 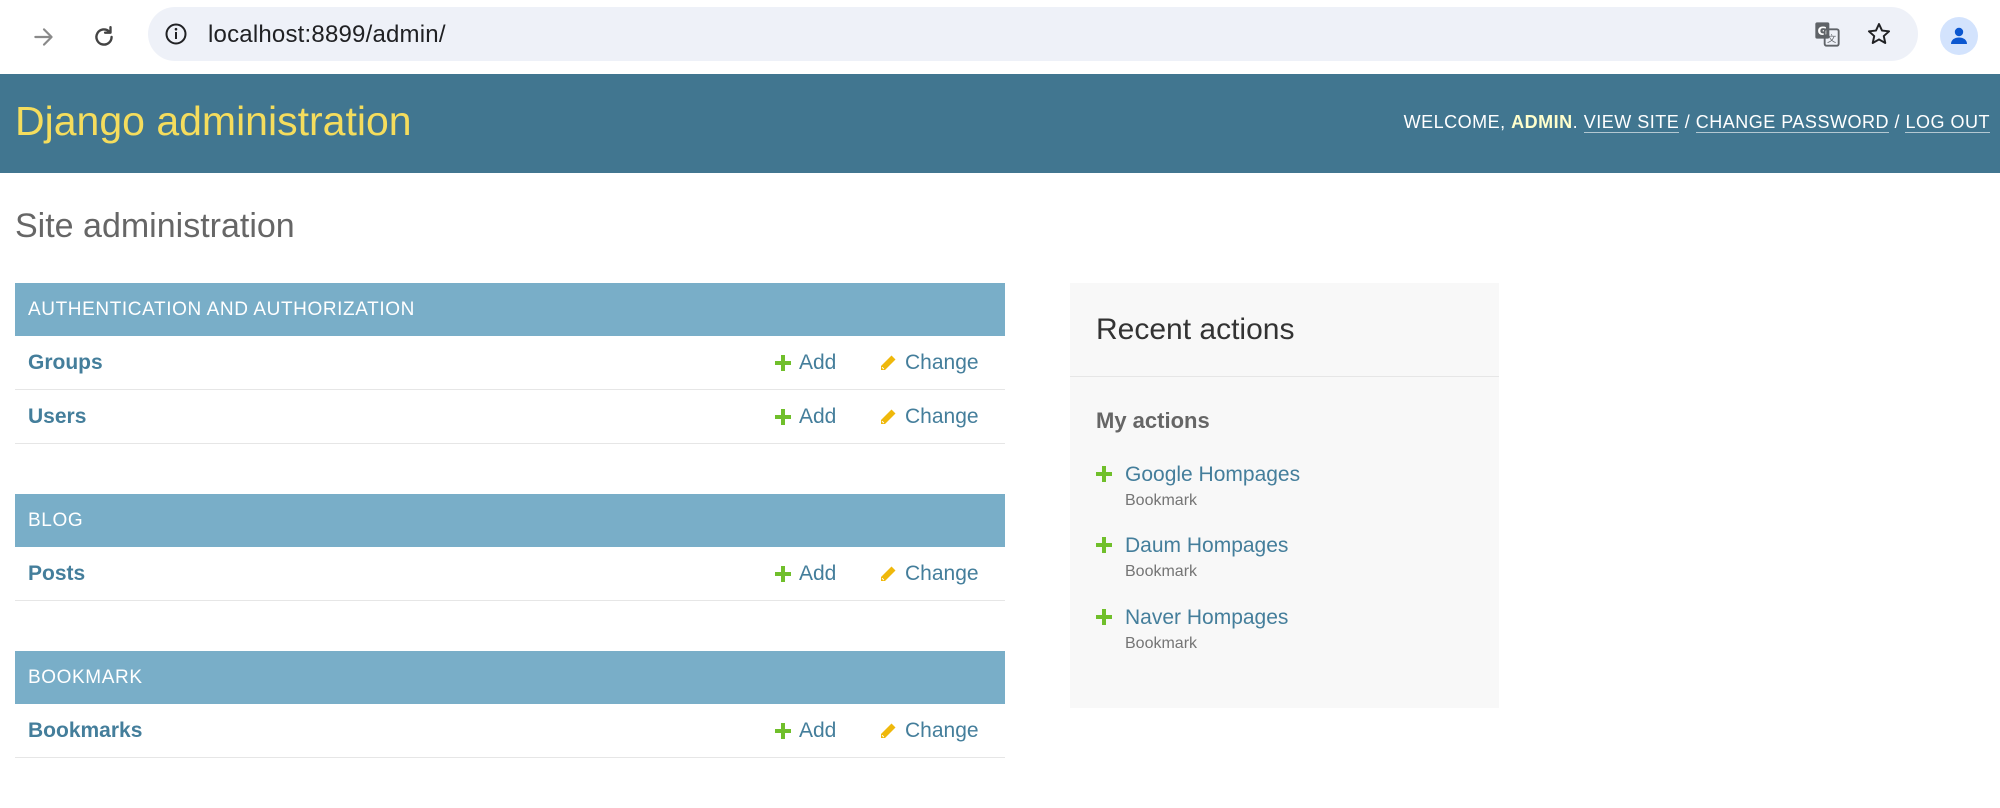 What do you see at coordinates (1212, 475) in the screenshot?
I see `recent-action-link: Google Hompages` at bounding box center [1212, 475].